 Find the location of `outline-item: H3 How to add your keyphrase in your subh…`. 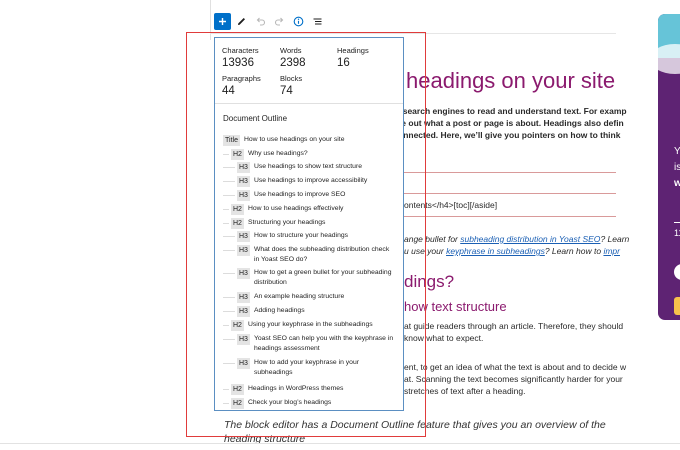

outline-item: H3 How to add your keyphrase in your subh… is located at coordinates (309, 367).